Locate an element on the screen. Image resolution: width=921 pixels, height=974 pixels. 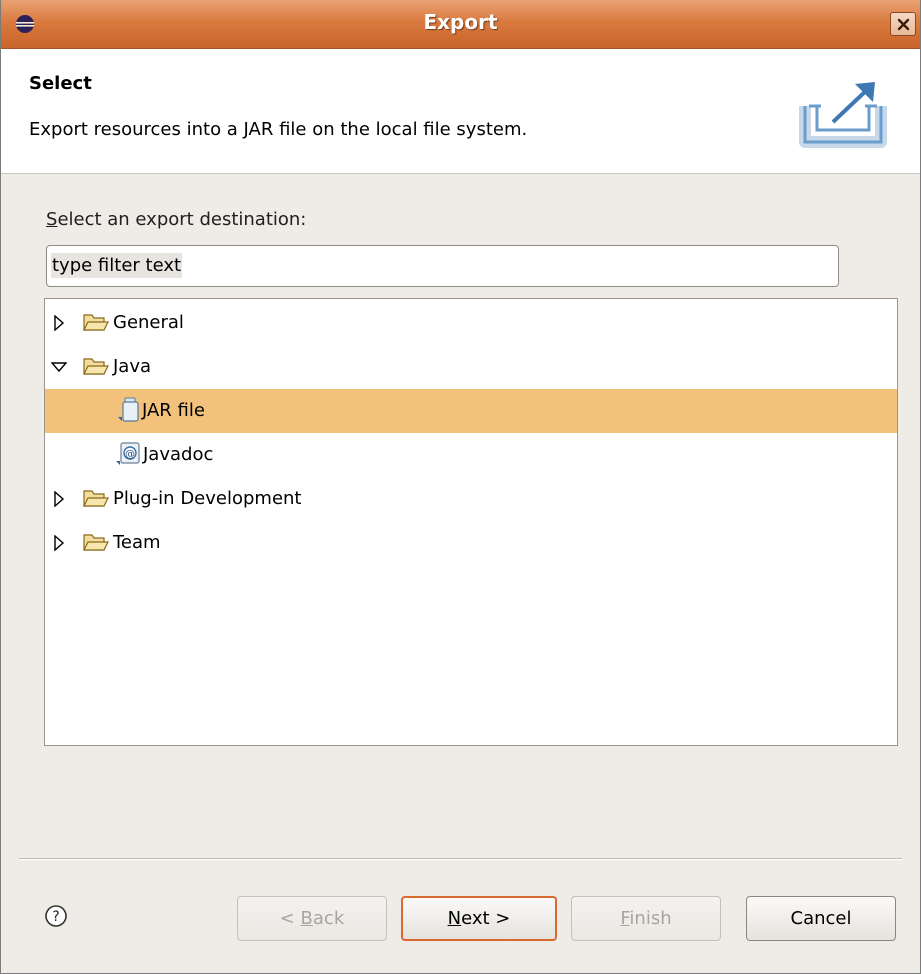
jar-file-icon is located at coordinates (128, 409).